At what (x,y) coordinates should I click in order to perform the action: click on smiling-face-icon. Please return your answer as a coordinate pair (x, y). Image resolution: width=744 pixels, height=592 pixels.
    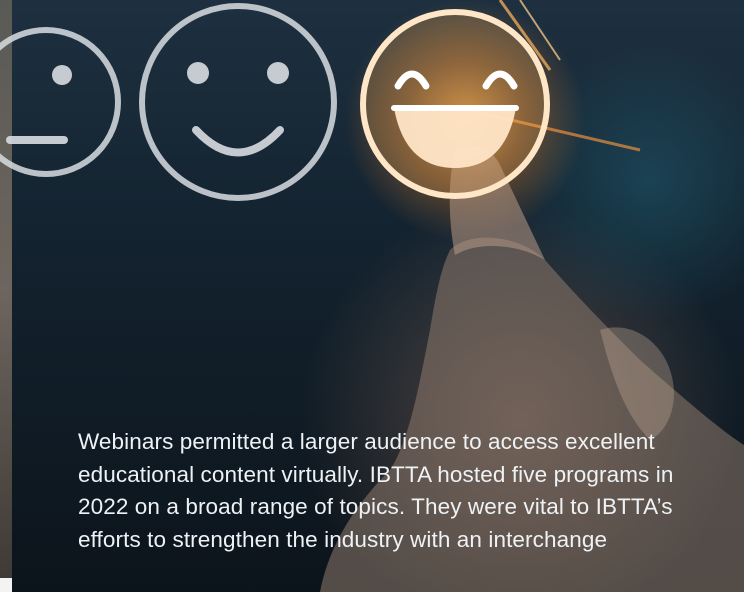
    Looking at the image, I should click on (238, 102).